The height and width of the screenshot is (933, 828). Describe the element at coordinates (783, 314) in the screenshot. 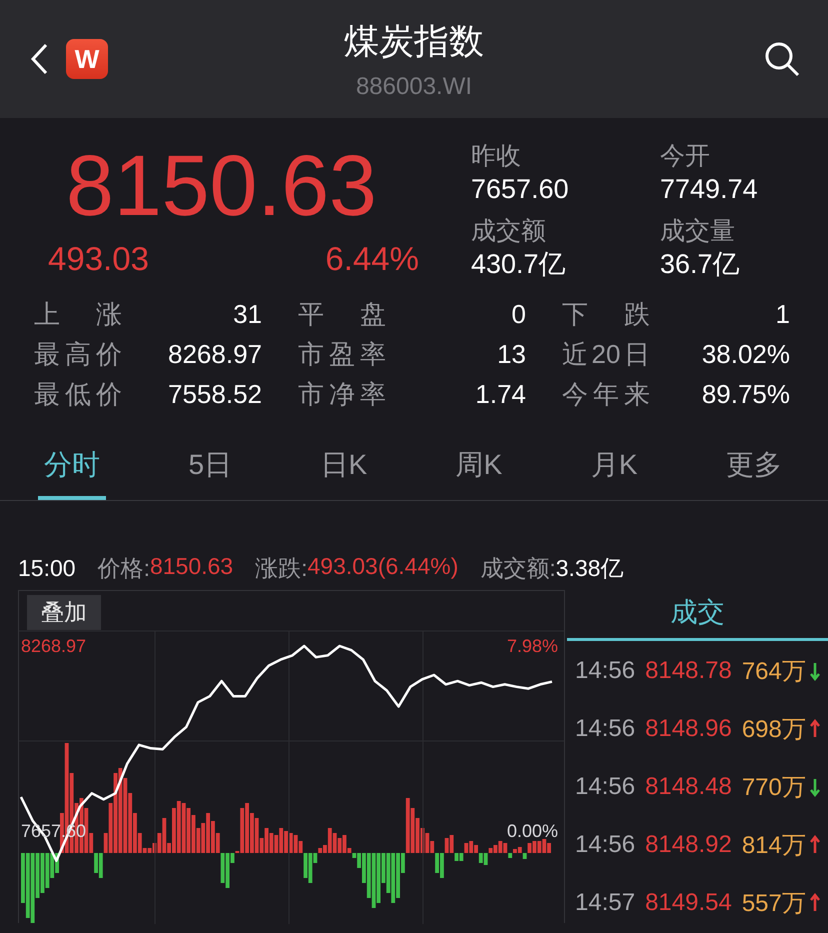

I see `stat-value: 1` at that location.